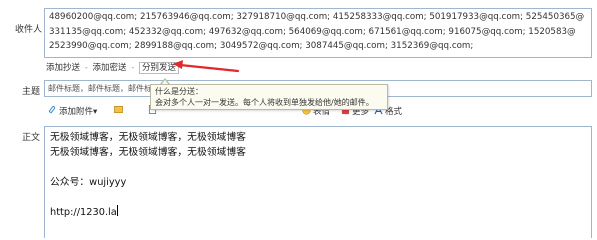 The width and height of the screenshot is (597, 240). Describe the element at coordinates (52, 110) in the screenshot. I see `attach-icon` at that location.